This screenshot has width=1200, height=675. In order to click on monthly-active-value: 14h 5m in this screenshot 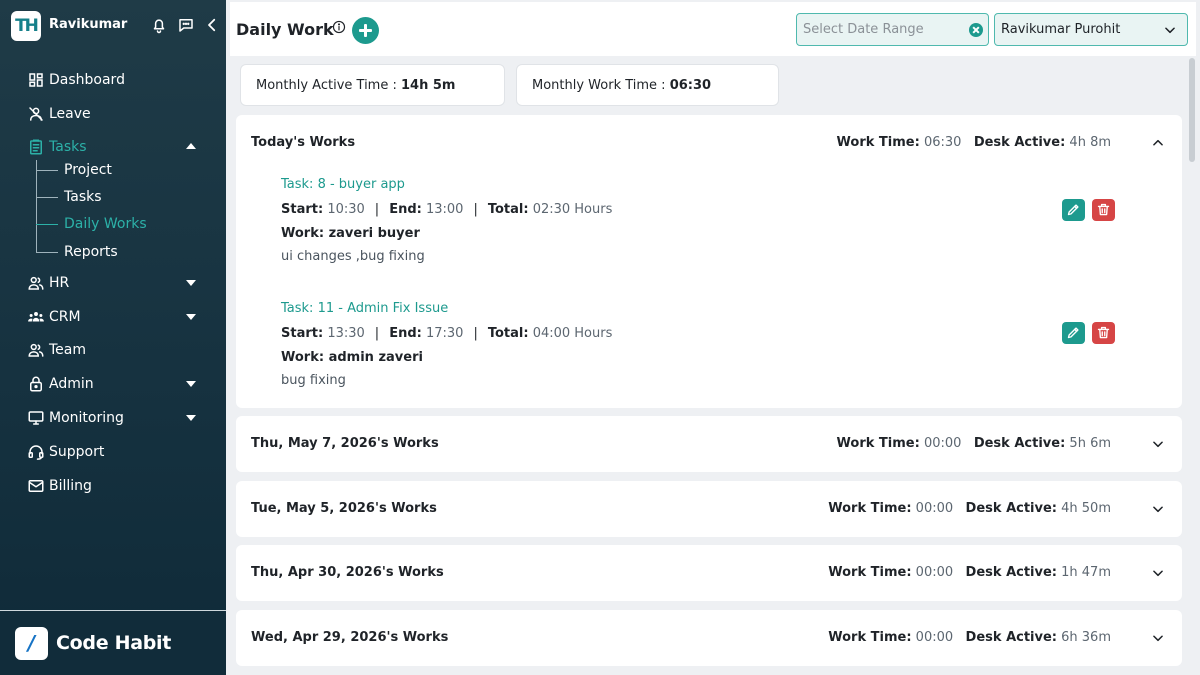, I will do `click(428, 85)`.